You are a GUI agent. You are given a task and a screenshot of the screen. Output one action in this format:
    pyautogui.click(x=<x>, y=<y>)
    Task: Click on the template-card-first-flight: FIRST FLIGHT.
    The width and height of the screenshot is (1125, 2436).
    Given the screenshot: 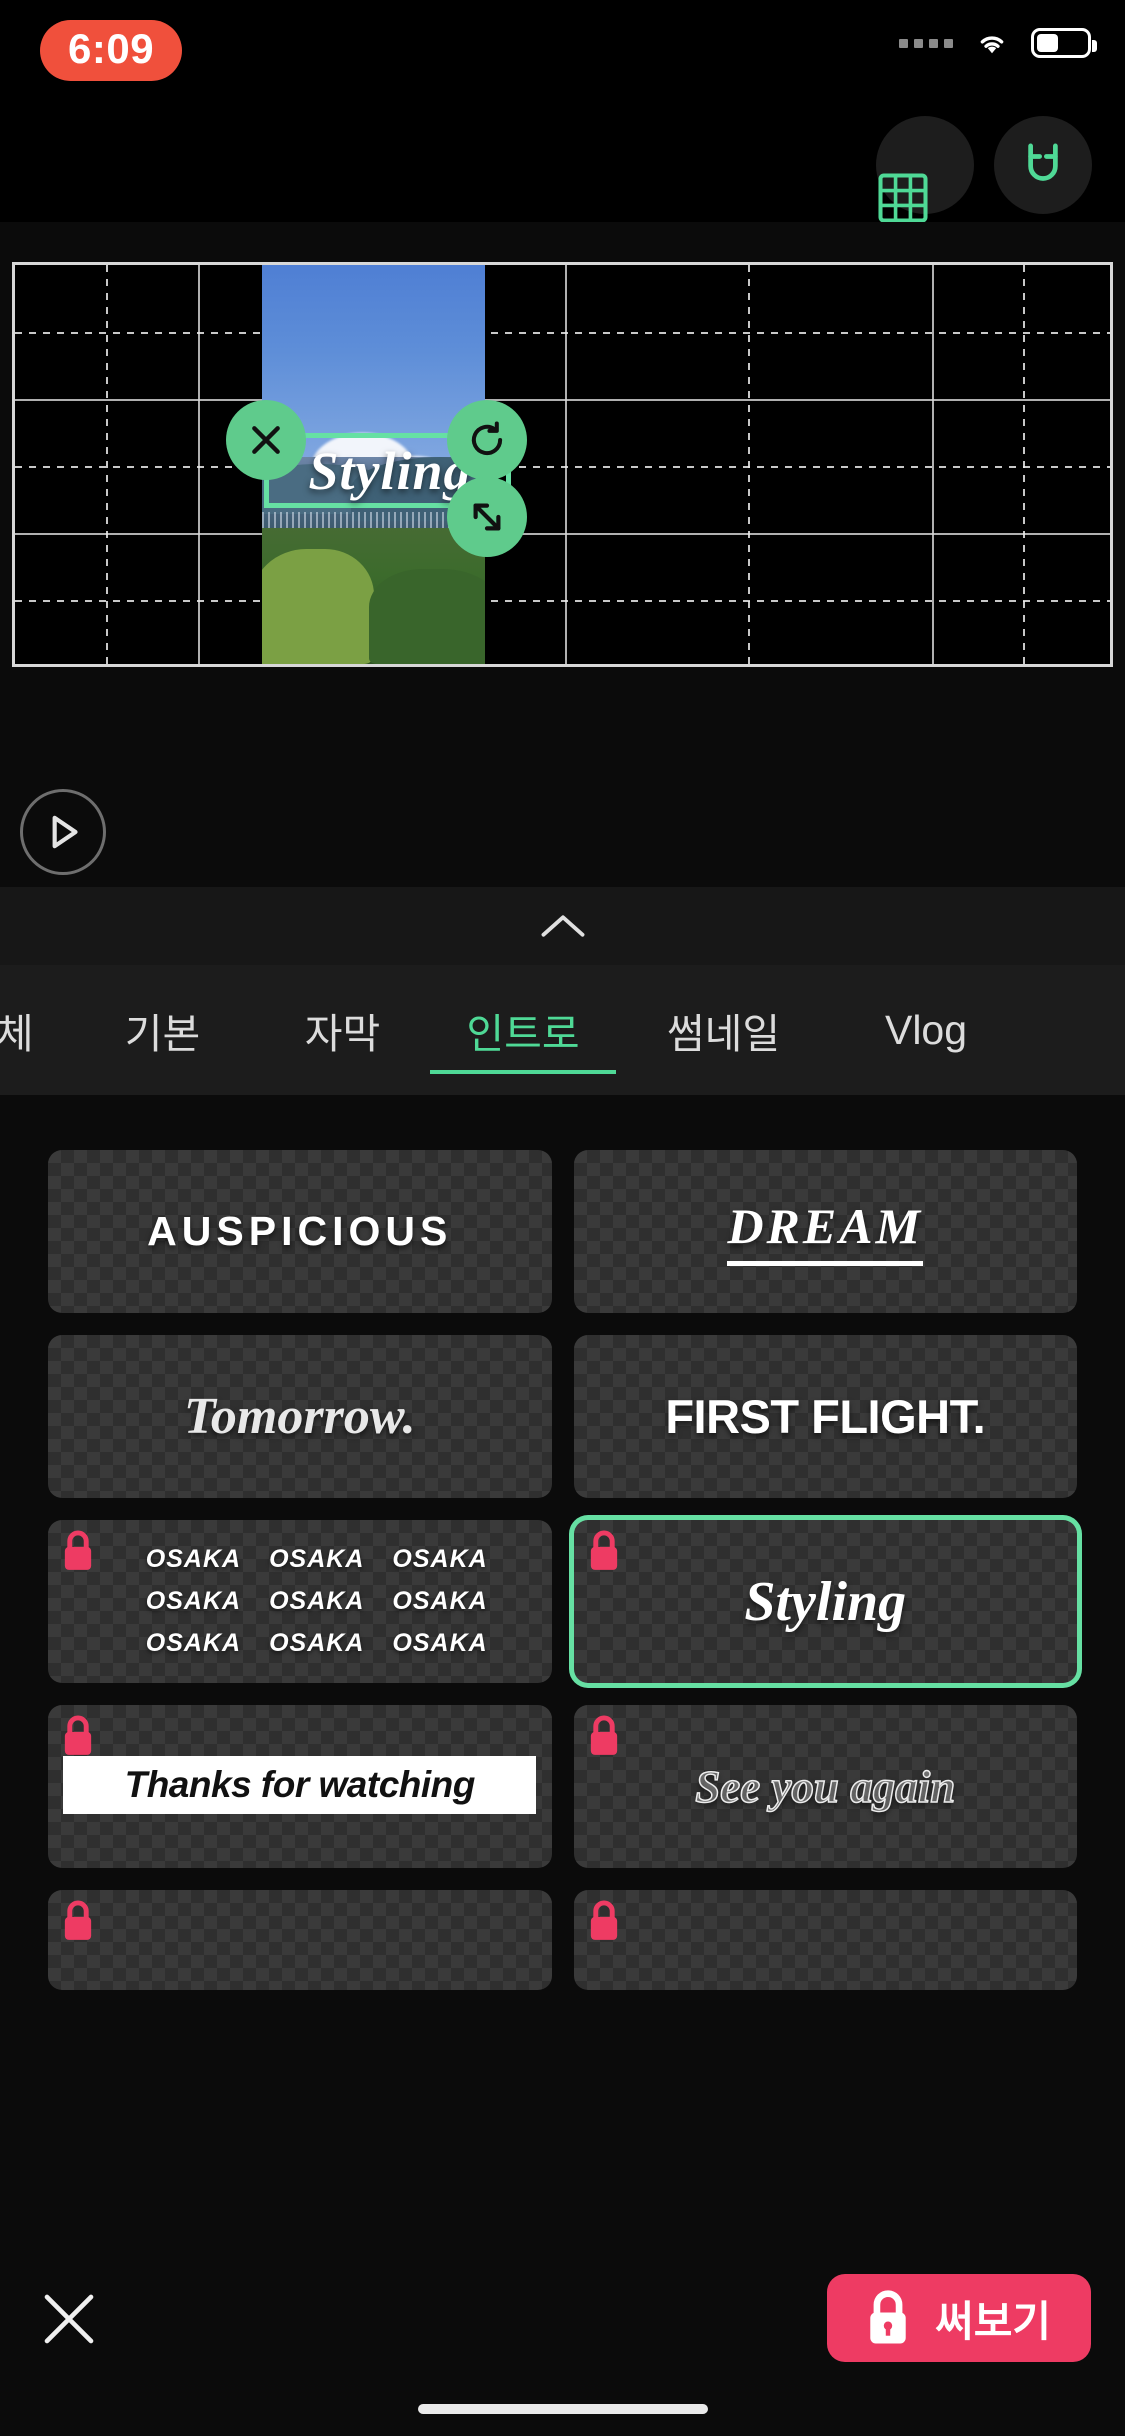 What is the action you would take?
    pyautogui.click(x=825, y=1416)
    